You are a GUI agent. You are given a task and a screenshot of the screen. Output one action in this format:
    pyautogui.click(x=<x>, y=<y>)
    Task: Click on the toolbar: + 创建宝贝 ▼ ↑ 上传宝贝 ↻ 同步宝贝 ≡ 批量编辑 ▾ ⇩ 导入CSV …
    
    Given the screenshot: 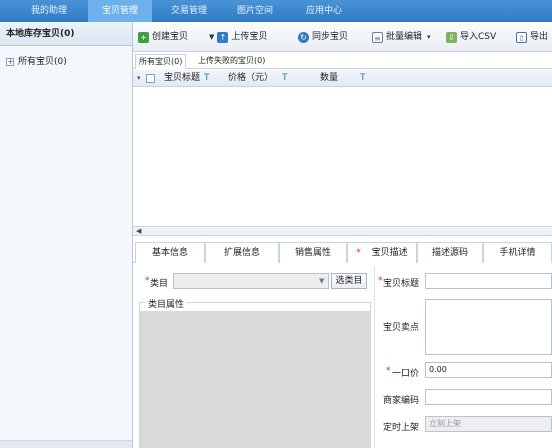 What is the action you would take?
    pyautogui.click(x=342, y=37)
    